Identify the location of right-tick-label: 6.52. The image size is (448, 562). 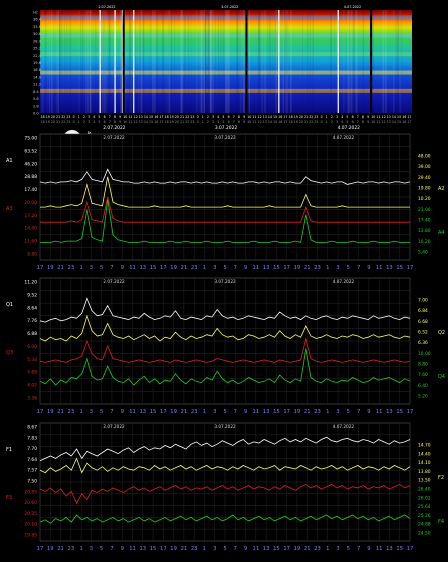
(423, 333).